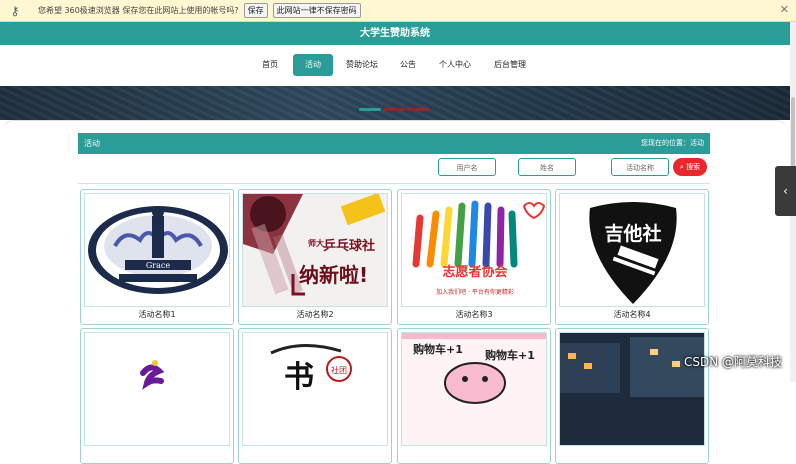  I want to click on activity-caption: 活动名称3, so click(474, 314).